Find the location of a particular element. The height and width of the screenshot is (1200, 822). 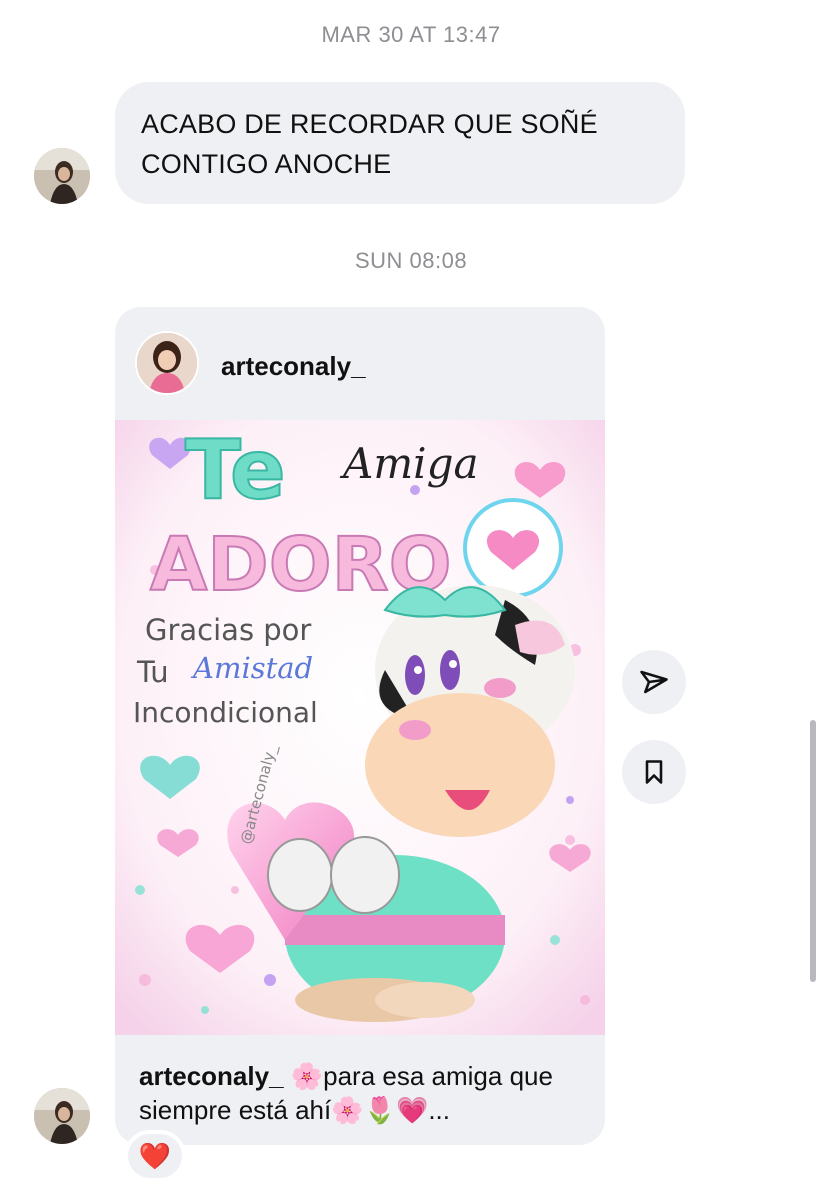

avatar-image is located at coordinates (62, 176).